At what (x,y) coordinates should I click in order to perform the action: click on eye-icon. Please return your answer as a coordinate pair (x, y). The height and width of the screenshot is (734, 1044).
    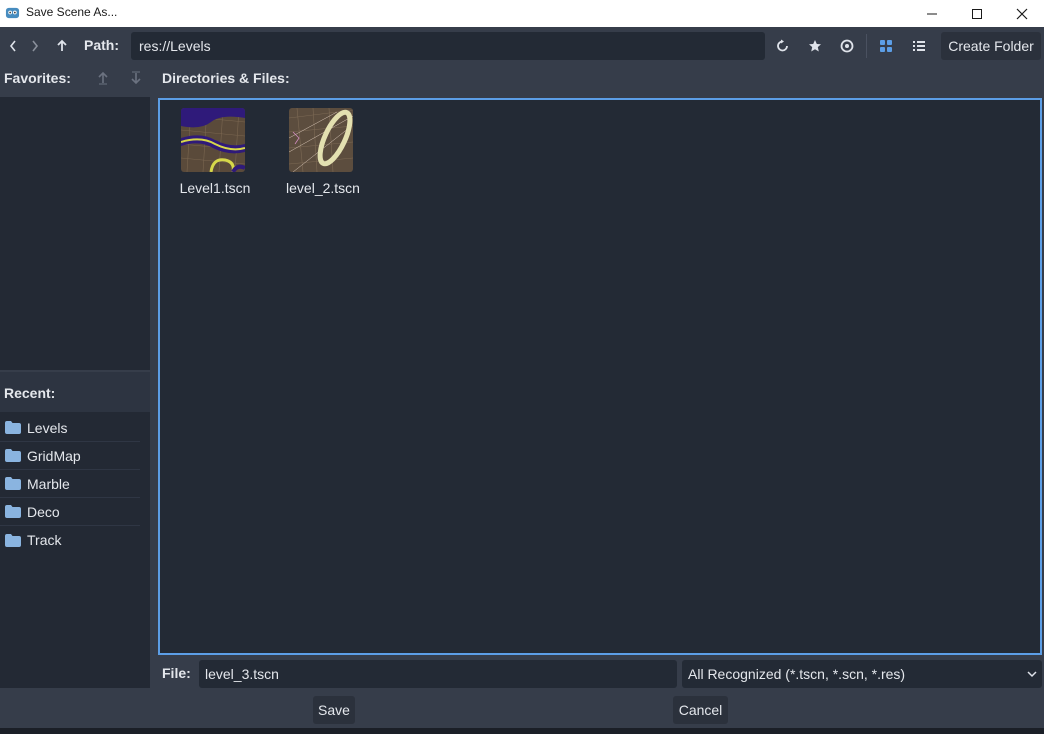
    Looking at the image, I should click on (847, 46).